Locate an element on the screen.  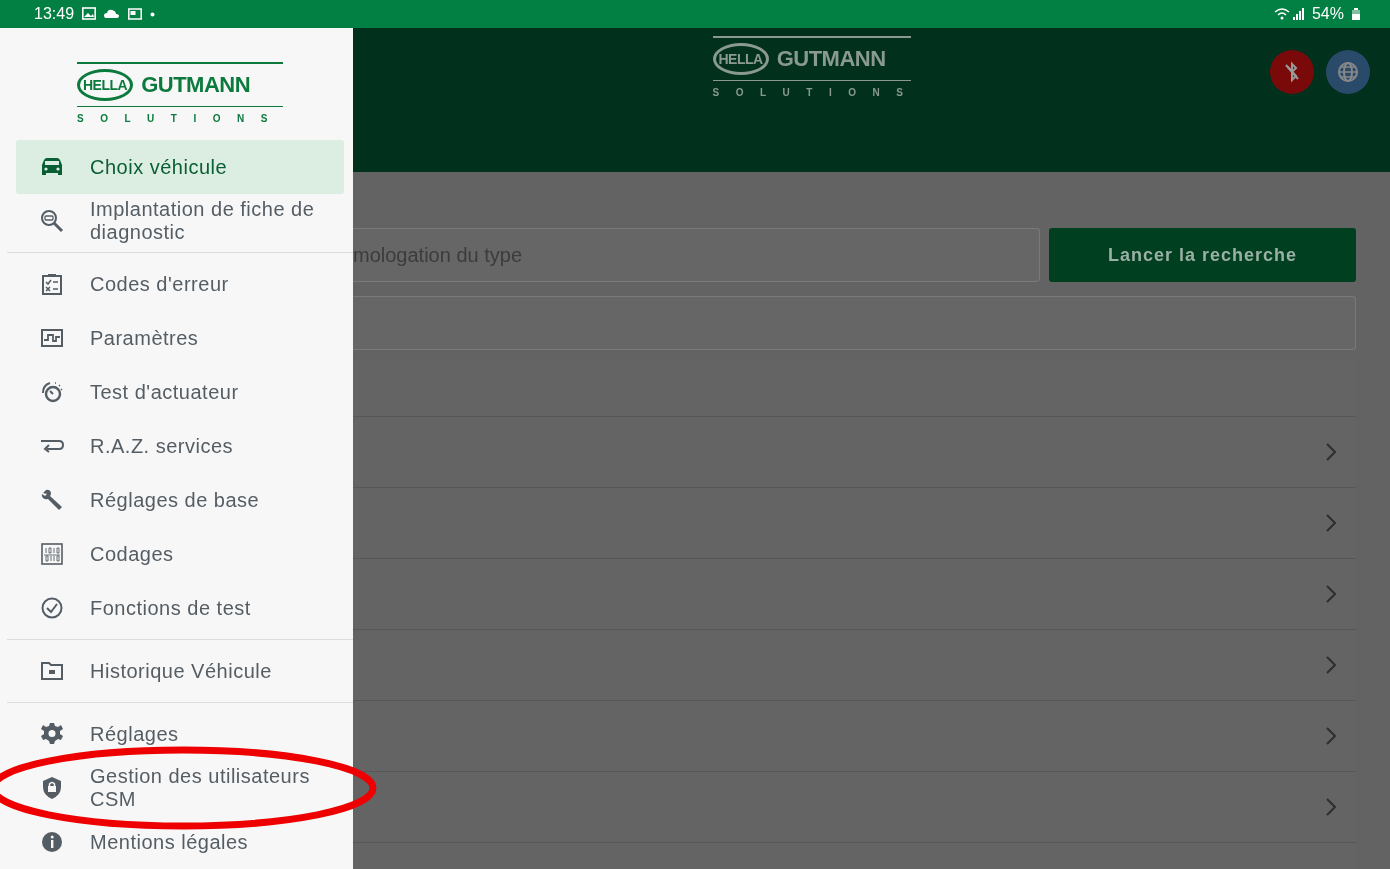
menu-item: Paramètres is located at coordinates (180, 338).